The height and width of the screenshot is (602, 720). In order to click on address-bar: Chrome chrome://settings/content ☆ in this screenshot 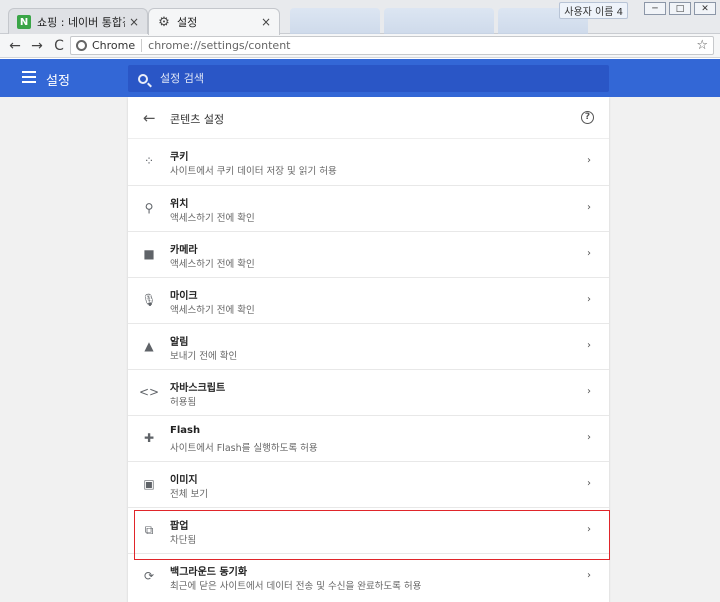, I will do `click(392, 45)`.